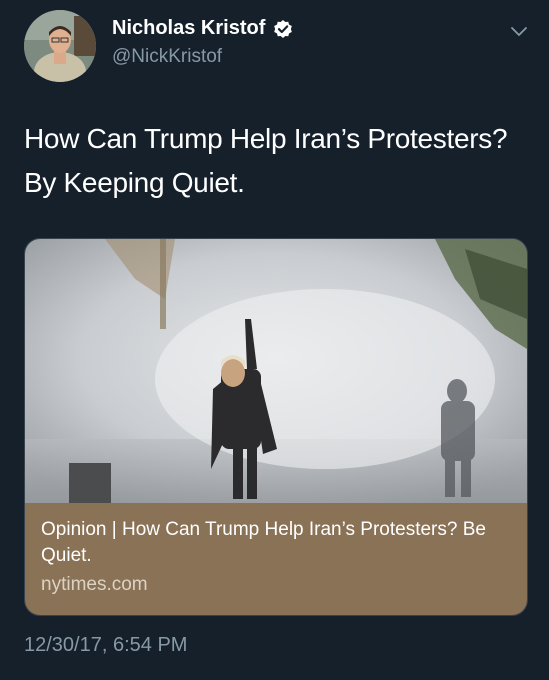 Image resolution: width=549 pixels, height=680 pixels. I want to click on tweet-header: Nicholas Kristof @NickKristof, so click(274, 50).